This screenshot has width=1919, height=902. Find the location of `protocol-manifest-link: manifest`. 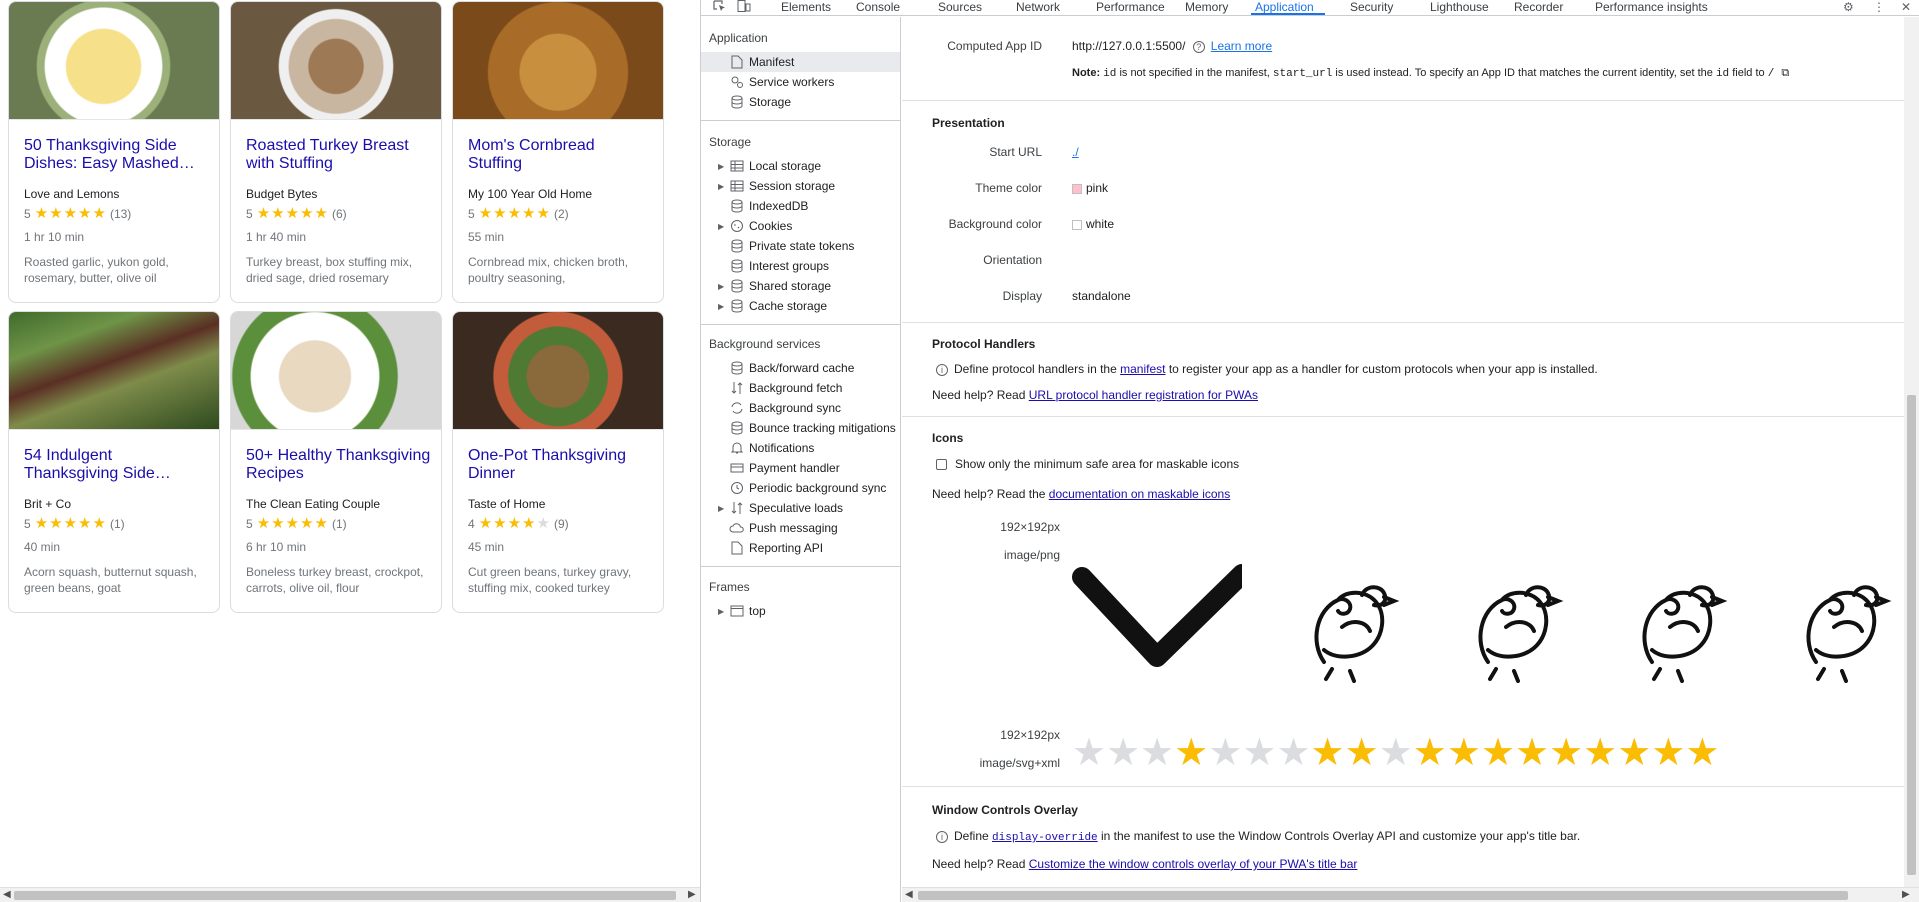

protocol-manifest-link: manifest is located at coordinates (1142, 369).